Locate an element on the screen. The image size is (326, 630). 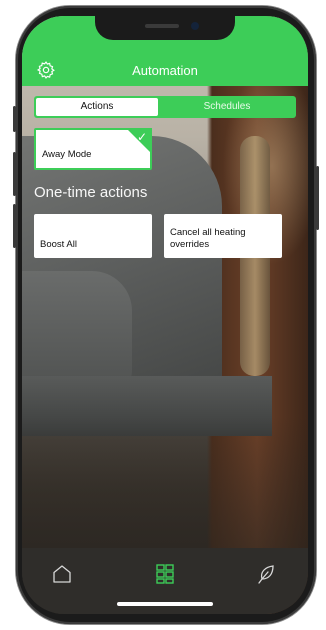
cancel-heating-overrides-label: Cancel all heating overrides is located at coordinates (208, 238).